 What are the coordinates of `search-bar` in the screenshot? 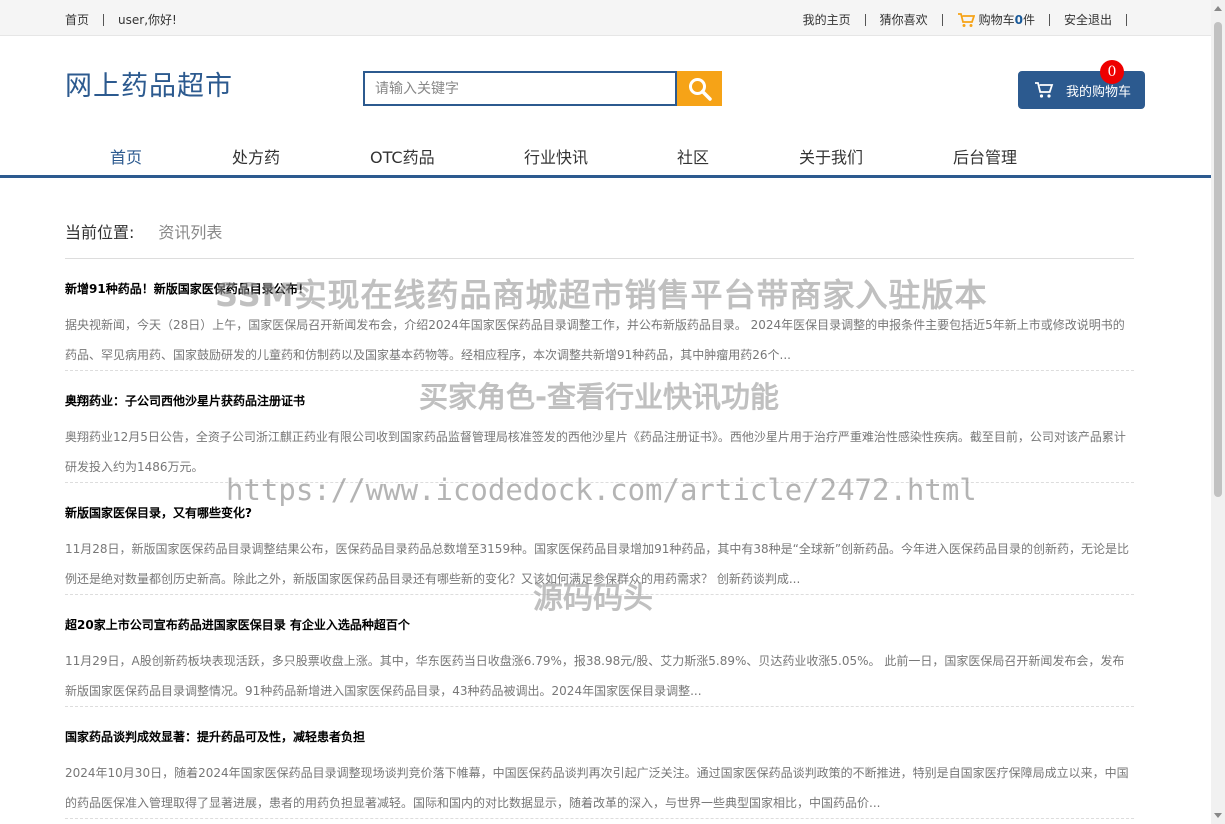 It's located at (542, 88).